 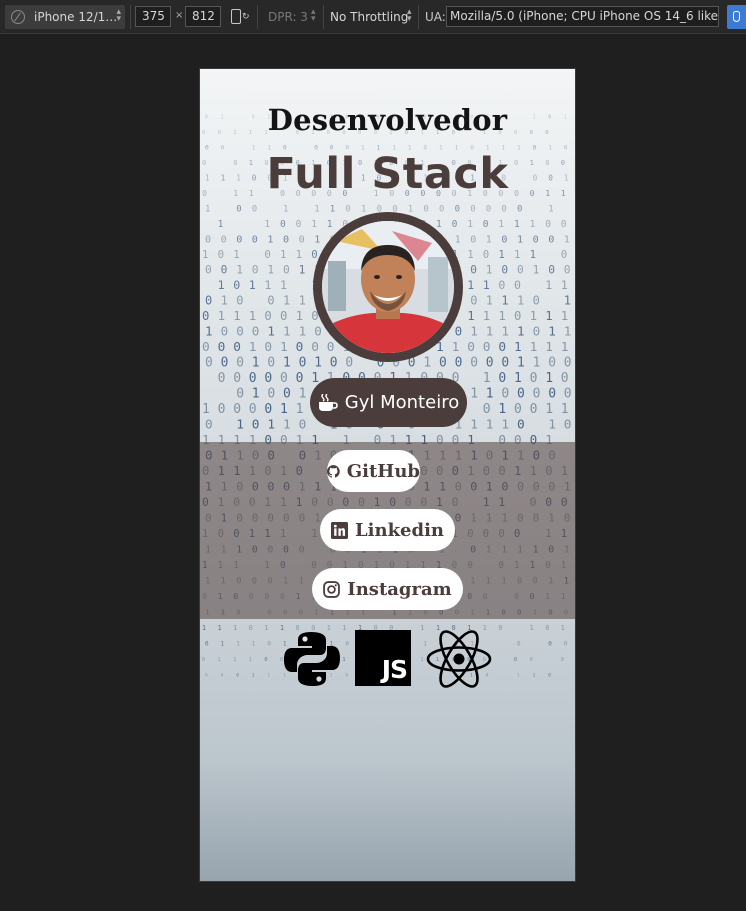 I want to click on touch-icon, so click(x=736, y=17).